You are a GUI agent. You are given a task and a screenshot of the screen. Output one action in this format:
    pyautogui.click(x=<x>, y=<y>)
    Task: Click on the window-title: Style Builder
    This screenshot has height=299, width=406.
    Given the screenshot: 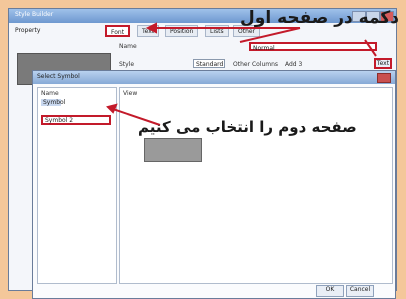 What is the action you would take?
    pyautogui.click(x=34, y=14)
    